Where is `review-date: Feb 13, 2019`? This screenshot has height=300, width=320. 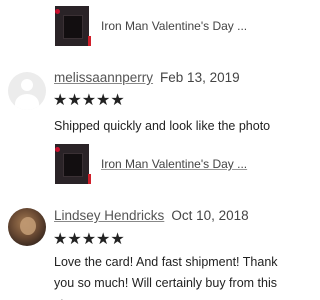 review-date: Feb 13, 2019 is located at coordinates (200, 77).